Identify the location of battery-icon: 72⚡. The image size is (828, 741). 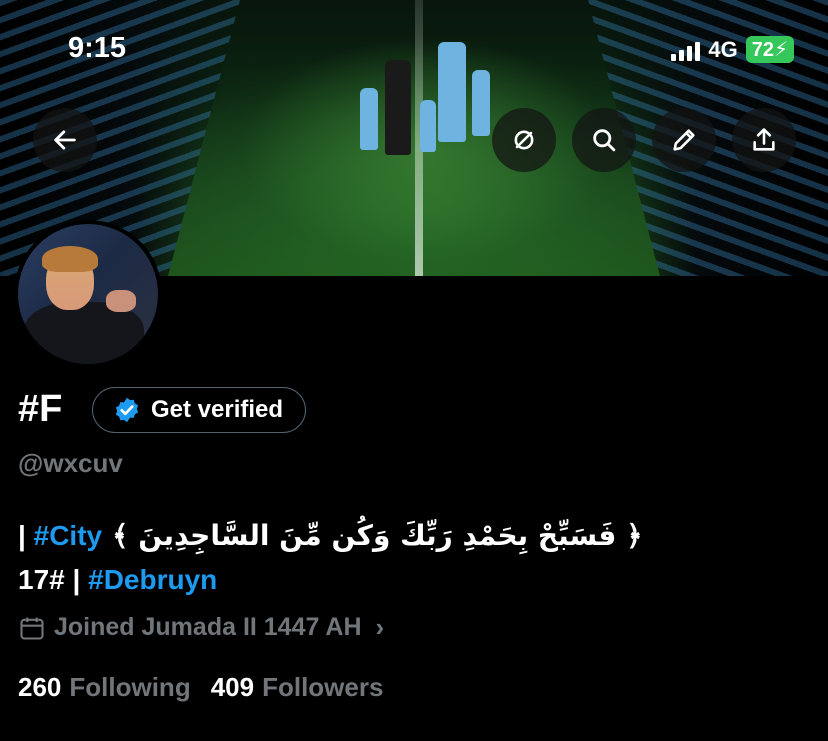
(769, 49).